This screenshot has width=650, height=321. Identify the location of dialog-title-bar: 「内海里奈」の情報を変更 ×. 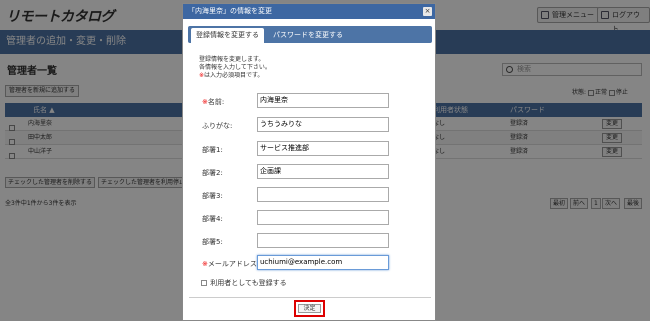
(309, 11).